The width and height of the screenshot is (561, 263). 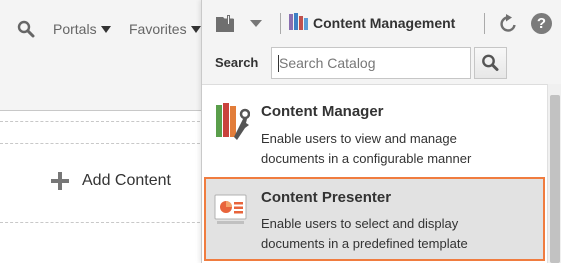 What do you see at coordinates (226, 23) in the screenshot?
I see `folder-add-icon` at bounding box center [226, 23].